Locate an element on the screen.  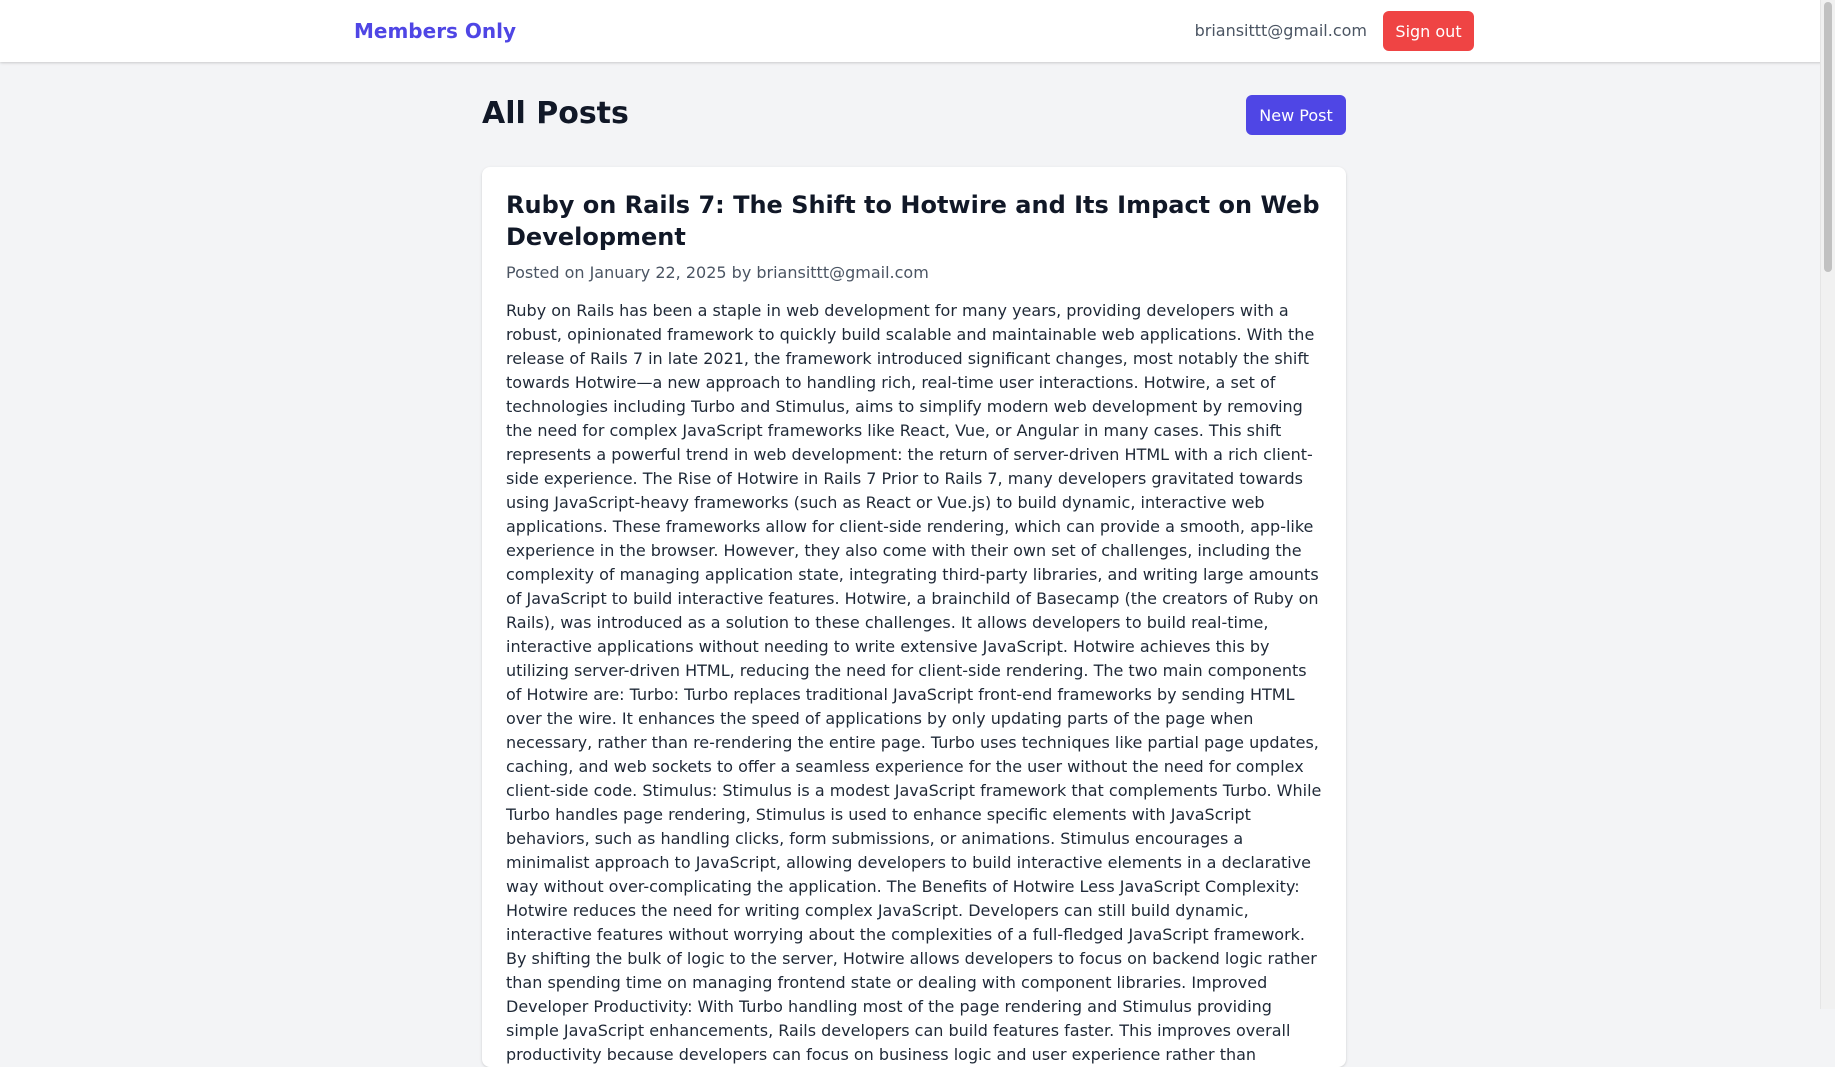
page-scrollbar is located at coordinates (1827, 504).